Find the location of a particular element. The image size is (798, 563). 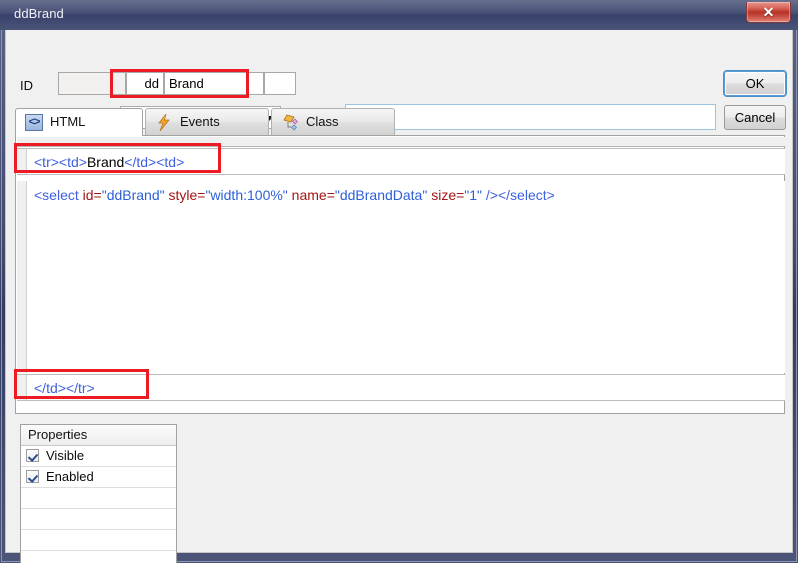

tab-events: Events is located at coordinates (207, 121).